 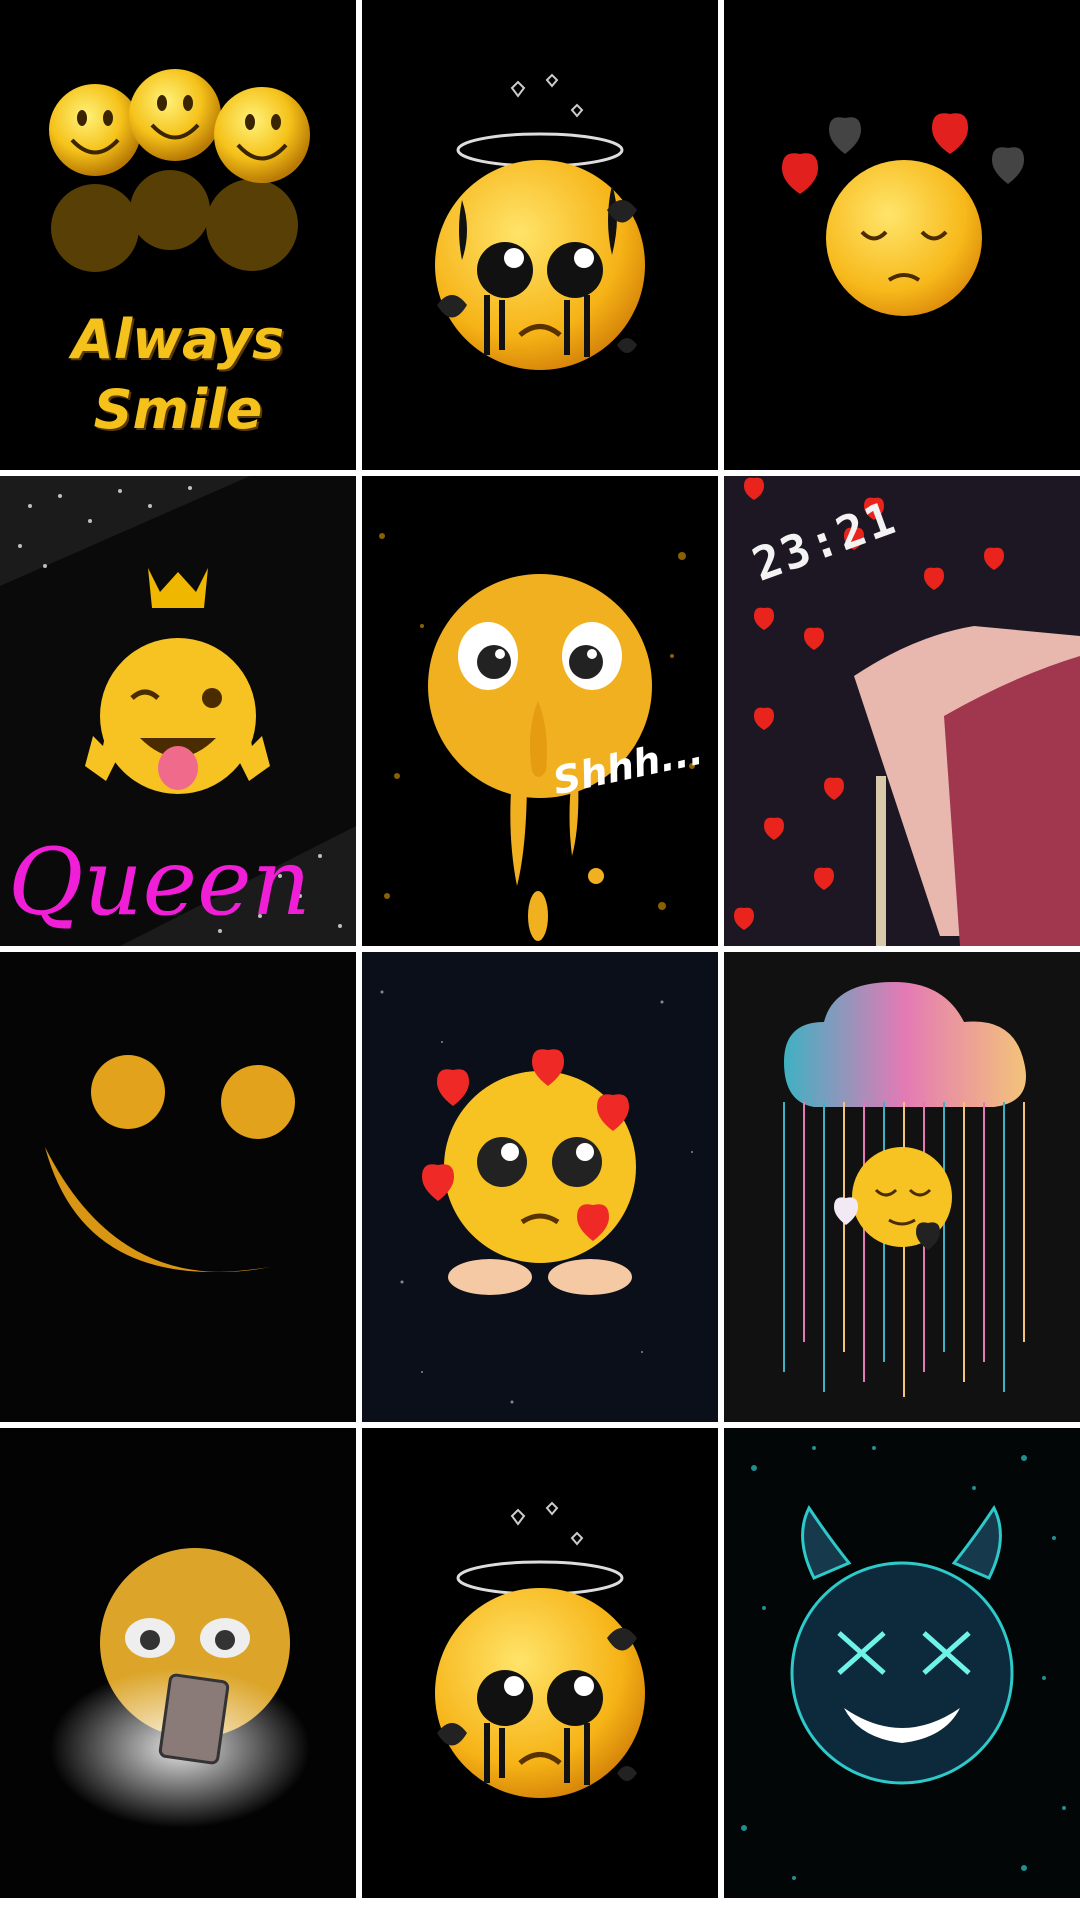 I want to click on wallpaper-tile-phone-crying, so click(x=178, y=1663).